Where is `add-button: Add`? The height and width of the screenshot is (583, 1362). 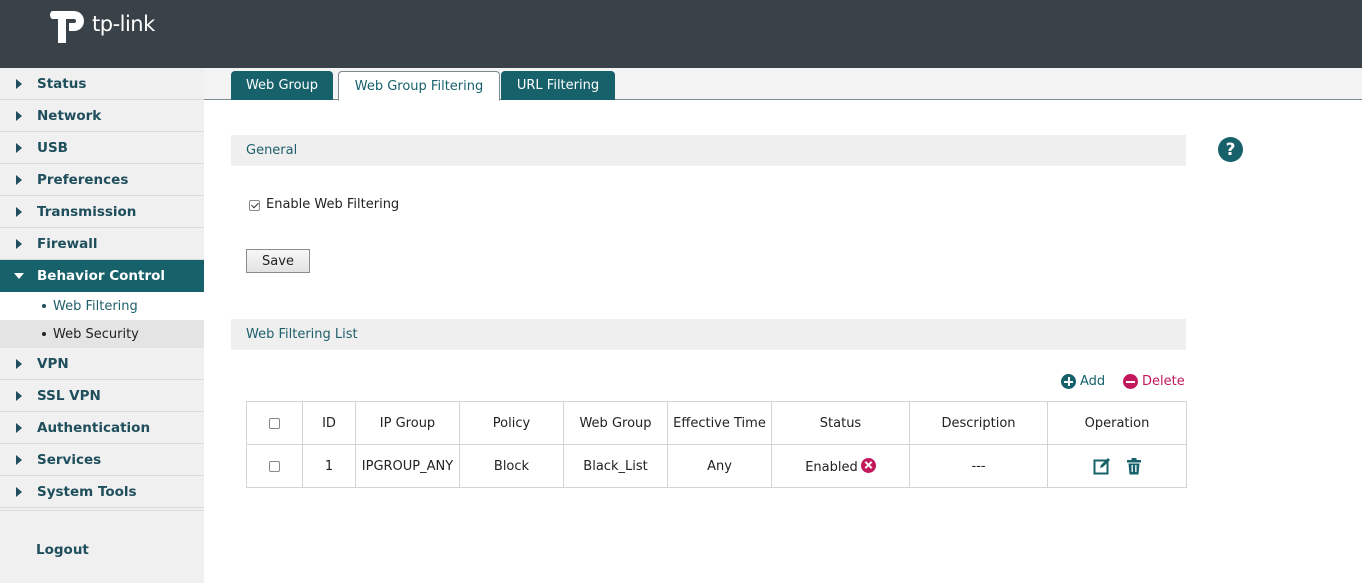 add-button: Add is located at coordinates (1083, 381).